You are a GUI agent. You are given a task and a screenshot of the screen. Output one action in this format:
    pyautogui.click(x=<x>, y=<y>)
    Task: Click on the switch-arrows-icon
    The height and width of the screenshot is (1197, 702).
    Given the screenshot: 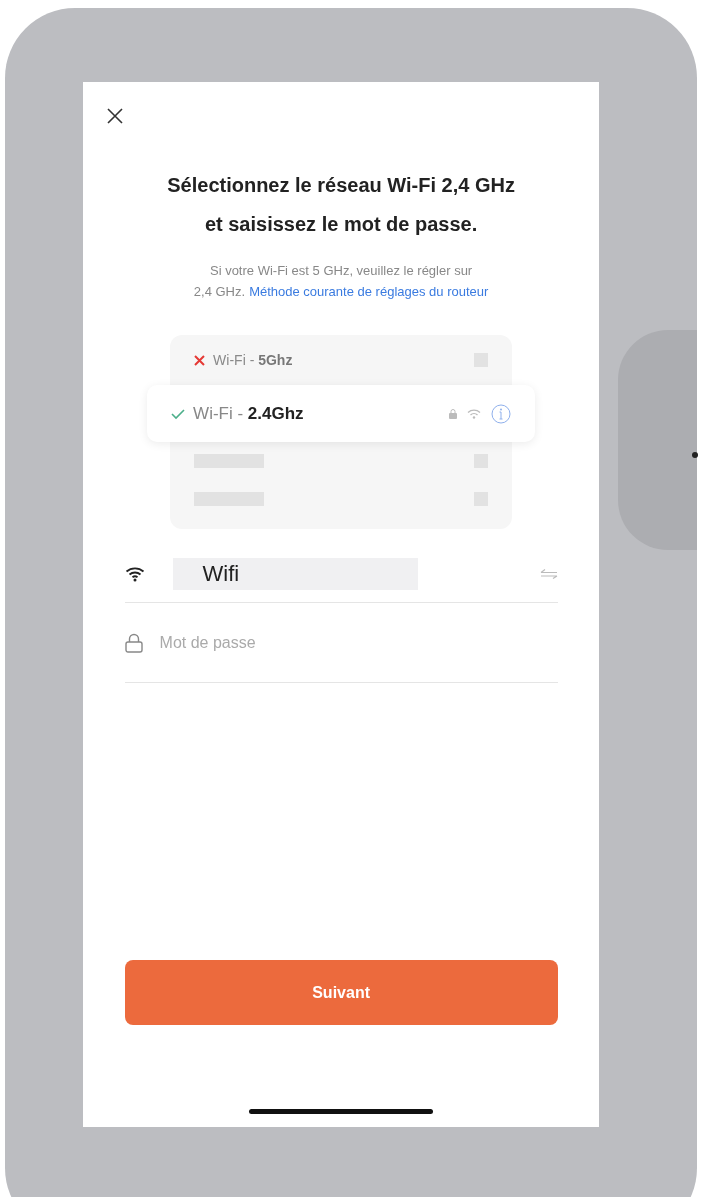 What is the action you would take?
    pyautogui.click(x=548, y=573)
    